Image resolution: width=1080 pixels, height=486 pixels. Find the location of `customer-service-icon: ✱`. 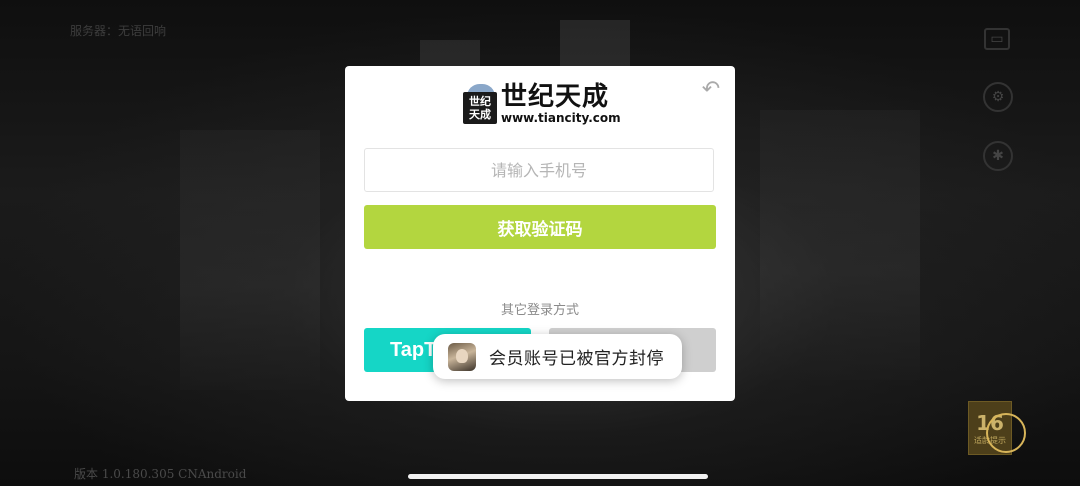

customer-service-icon: ✱ is located at coordinates (998, 156).